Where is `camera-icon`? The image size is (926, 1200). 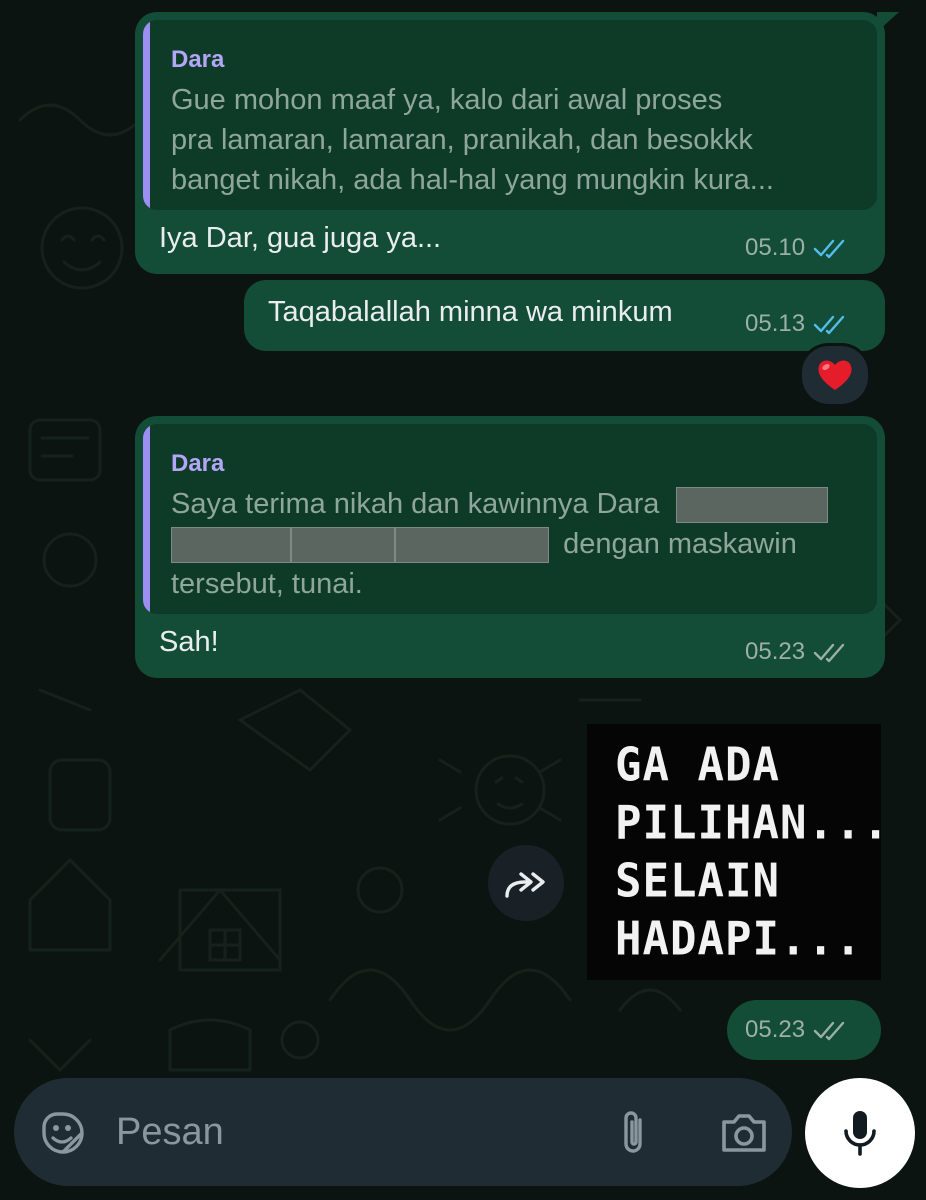 camera-icon is located at coordinates (744, 1133).